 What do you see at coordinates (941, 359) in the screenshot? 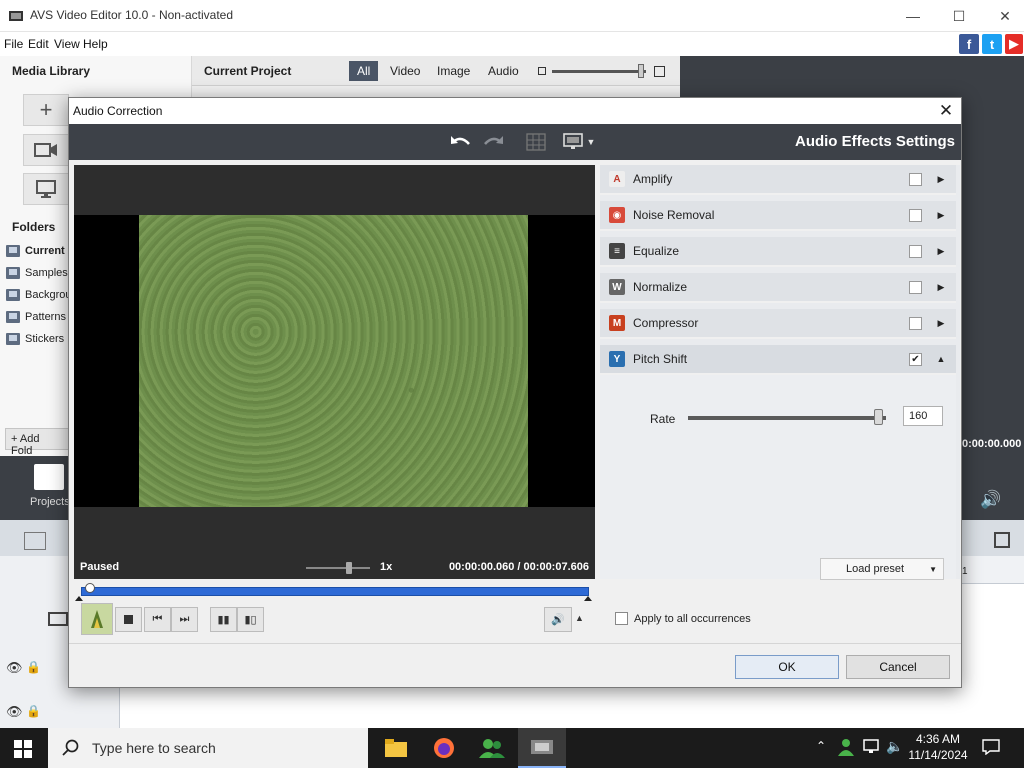
I see `collapse-arrow-icon: ▲` at bounding box center [941, 359].